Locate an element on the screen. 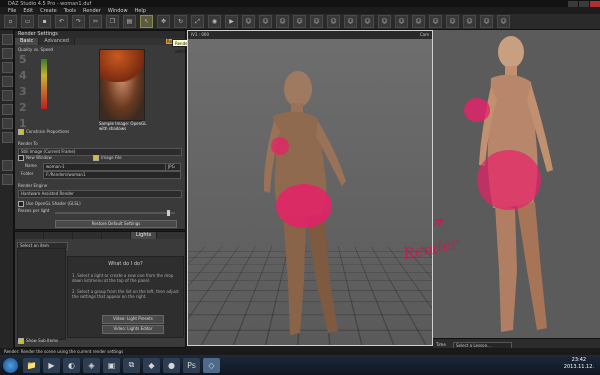  minimize-button is located at coordinates (573, 3).